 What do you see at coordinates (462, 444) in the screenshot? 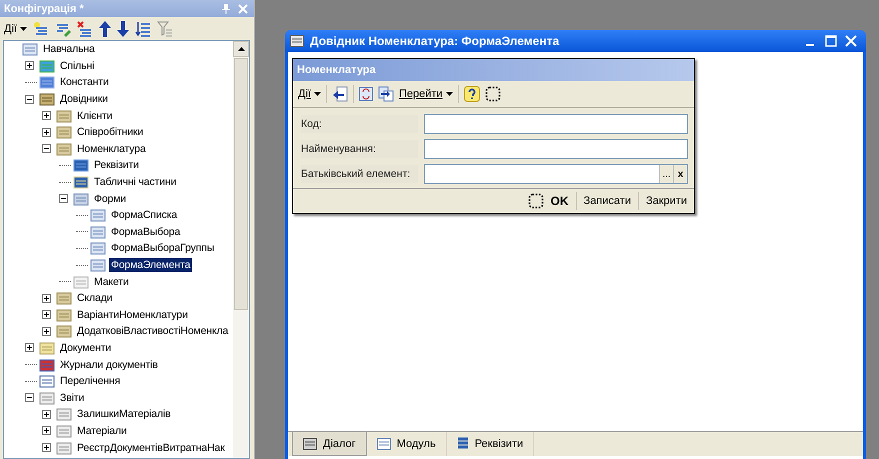
I see `list-icon` at bounding box center [462, 444].